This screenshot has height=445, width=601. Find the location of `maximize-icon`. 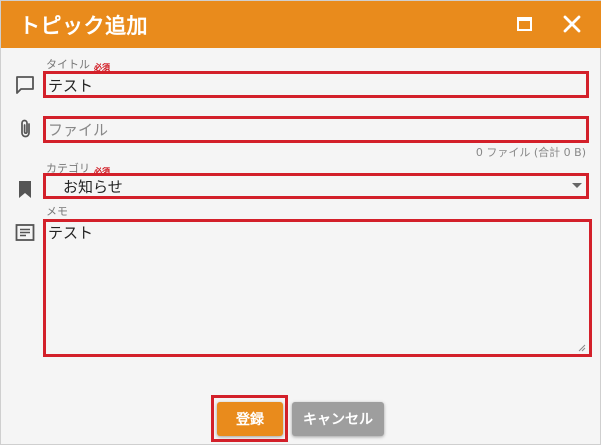

maximize-icon is located at coordinates (524, 24).